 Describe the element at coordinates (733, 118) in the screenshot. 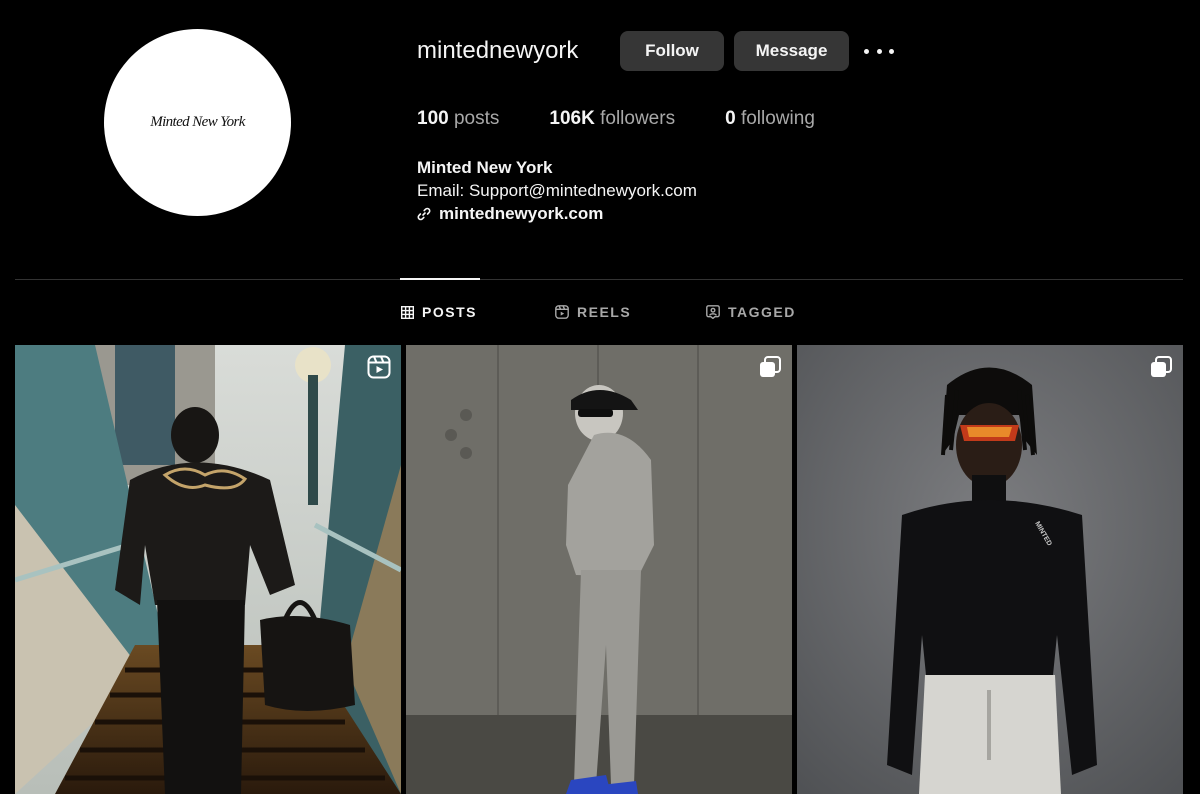

I see `stat-following-value: 0` at that location.